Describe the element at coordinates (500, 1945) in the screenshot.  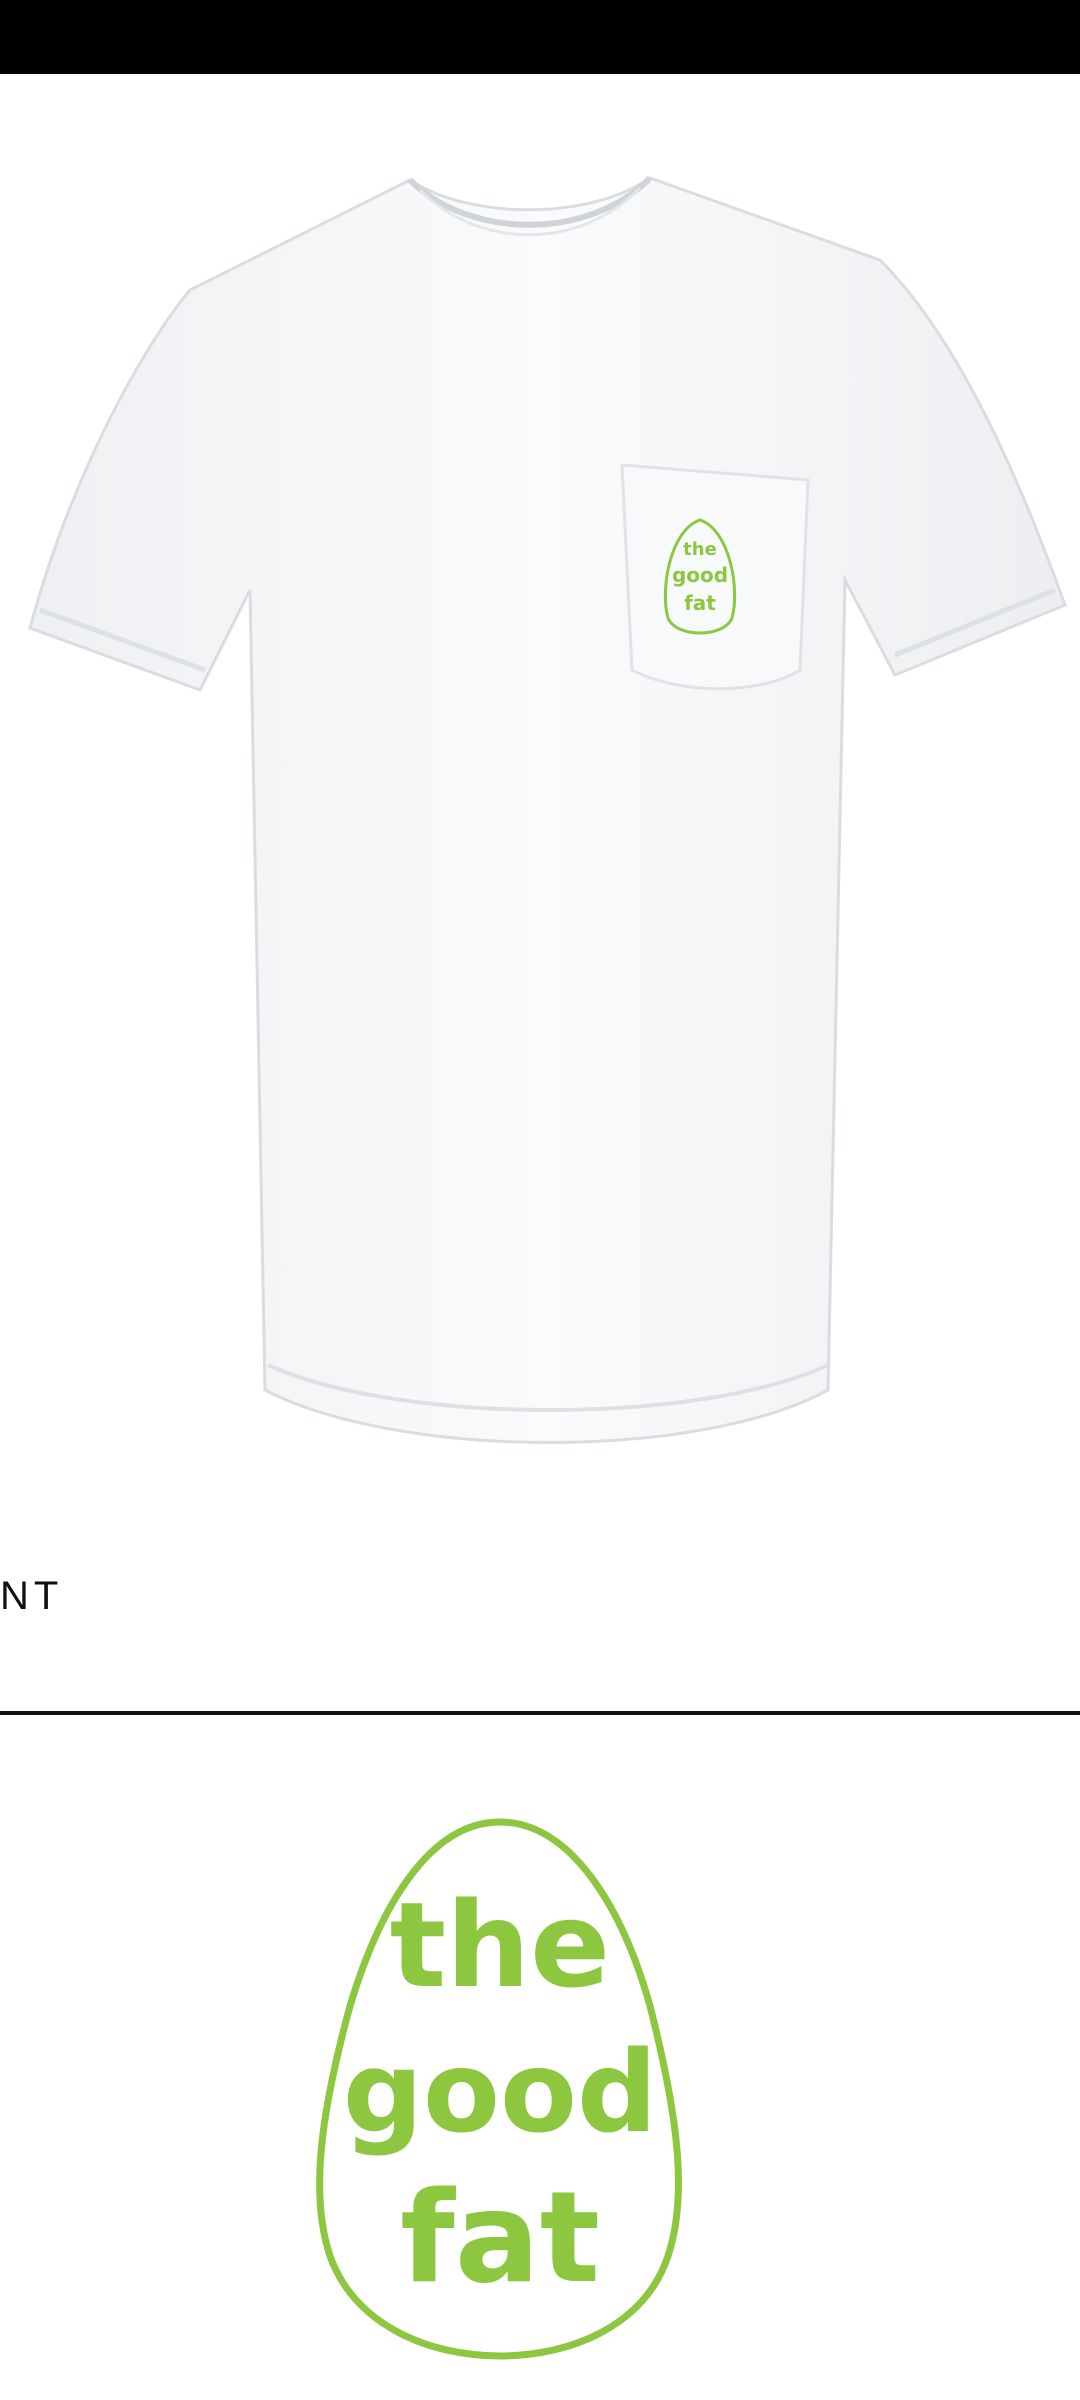
I see `logo-text-line1: the` at that location.